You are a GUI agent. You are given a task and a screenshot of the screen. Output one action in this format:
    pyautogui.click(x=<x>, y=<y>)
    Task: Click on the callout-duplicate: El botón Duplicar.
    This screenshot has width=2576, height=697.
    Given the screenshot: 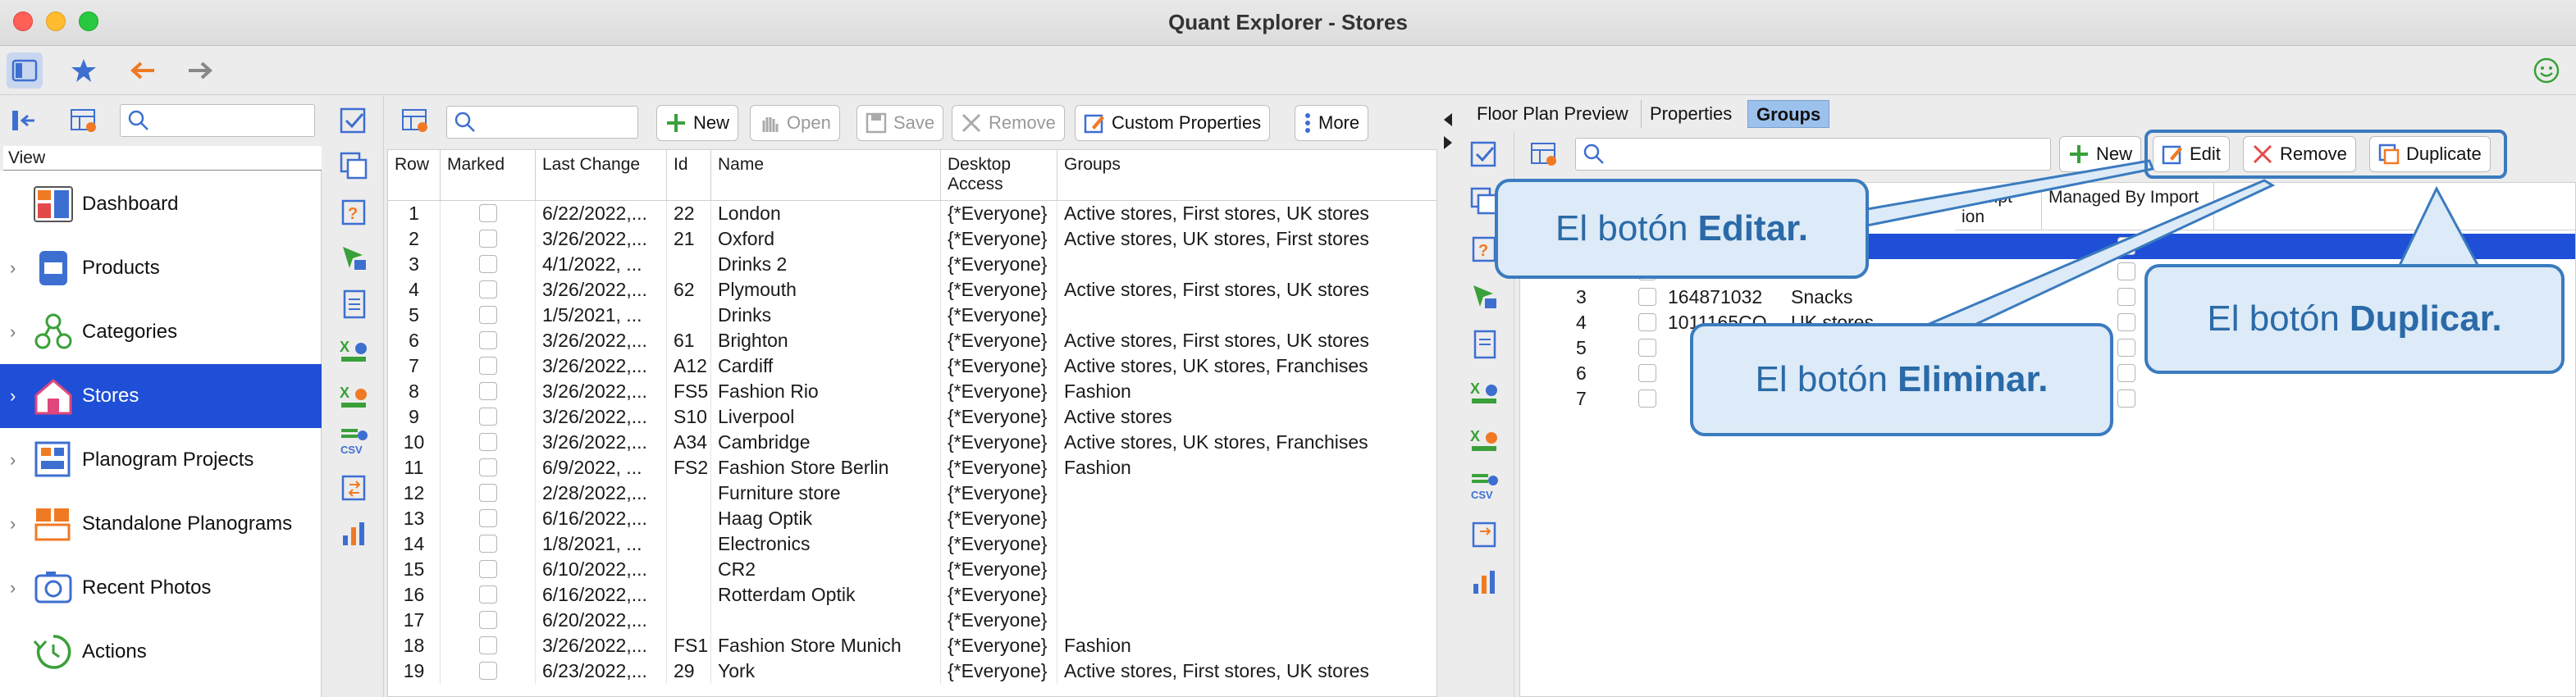 What is the action you would take?
    pyautogui.click(x=2354, y=319)
    